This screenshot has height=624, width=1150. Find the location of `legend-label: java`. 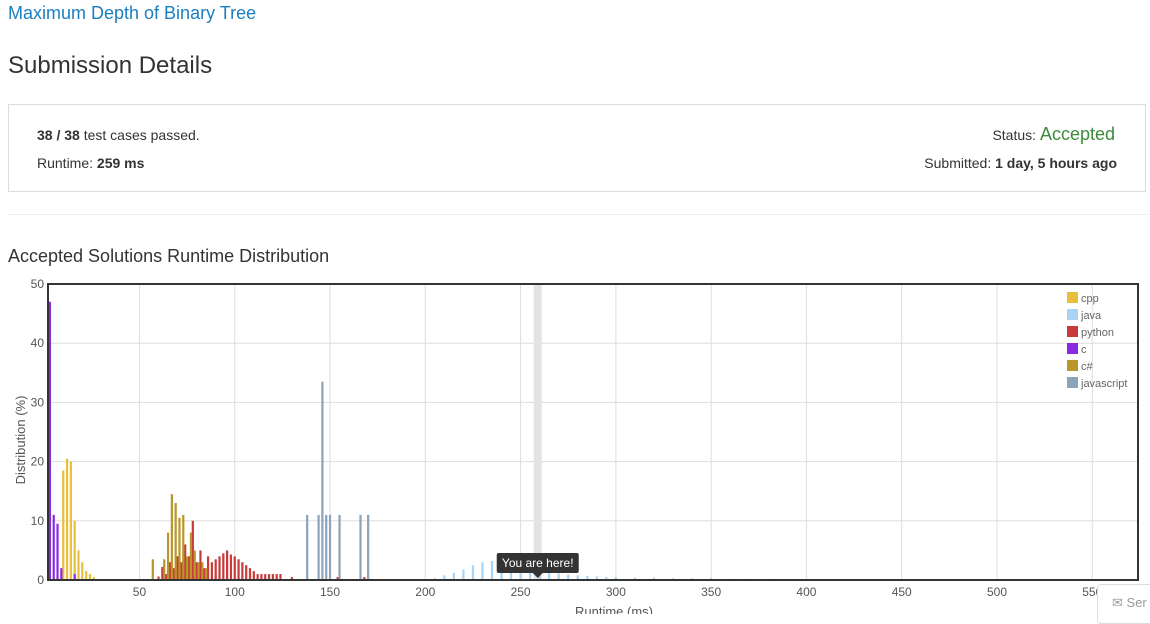

legend-label: java is located at coordinates (1091, 316).